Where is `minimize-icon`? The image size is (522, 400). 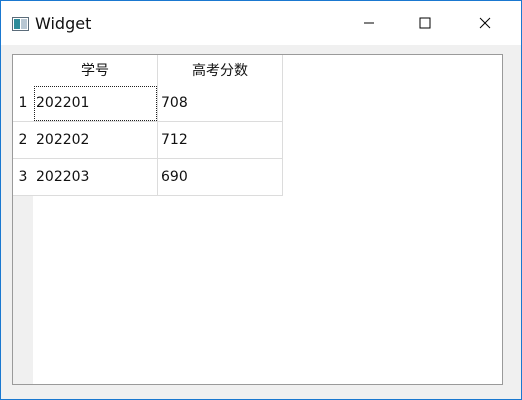 minimize-icon is located at coordinates (369, 23).